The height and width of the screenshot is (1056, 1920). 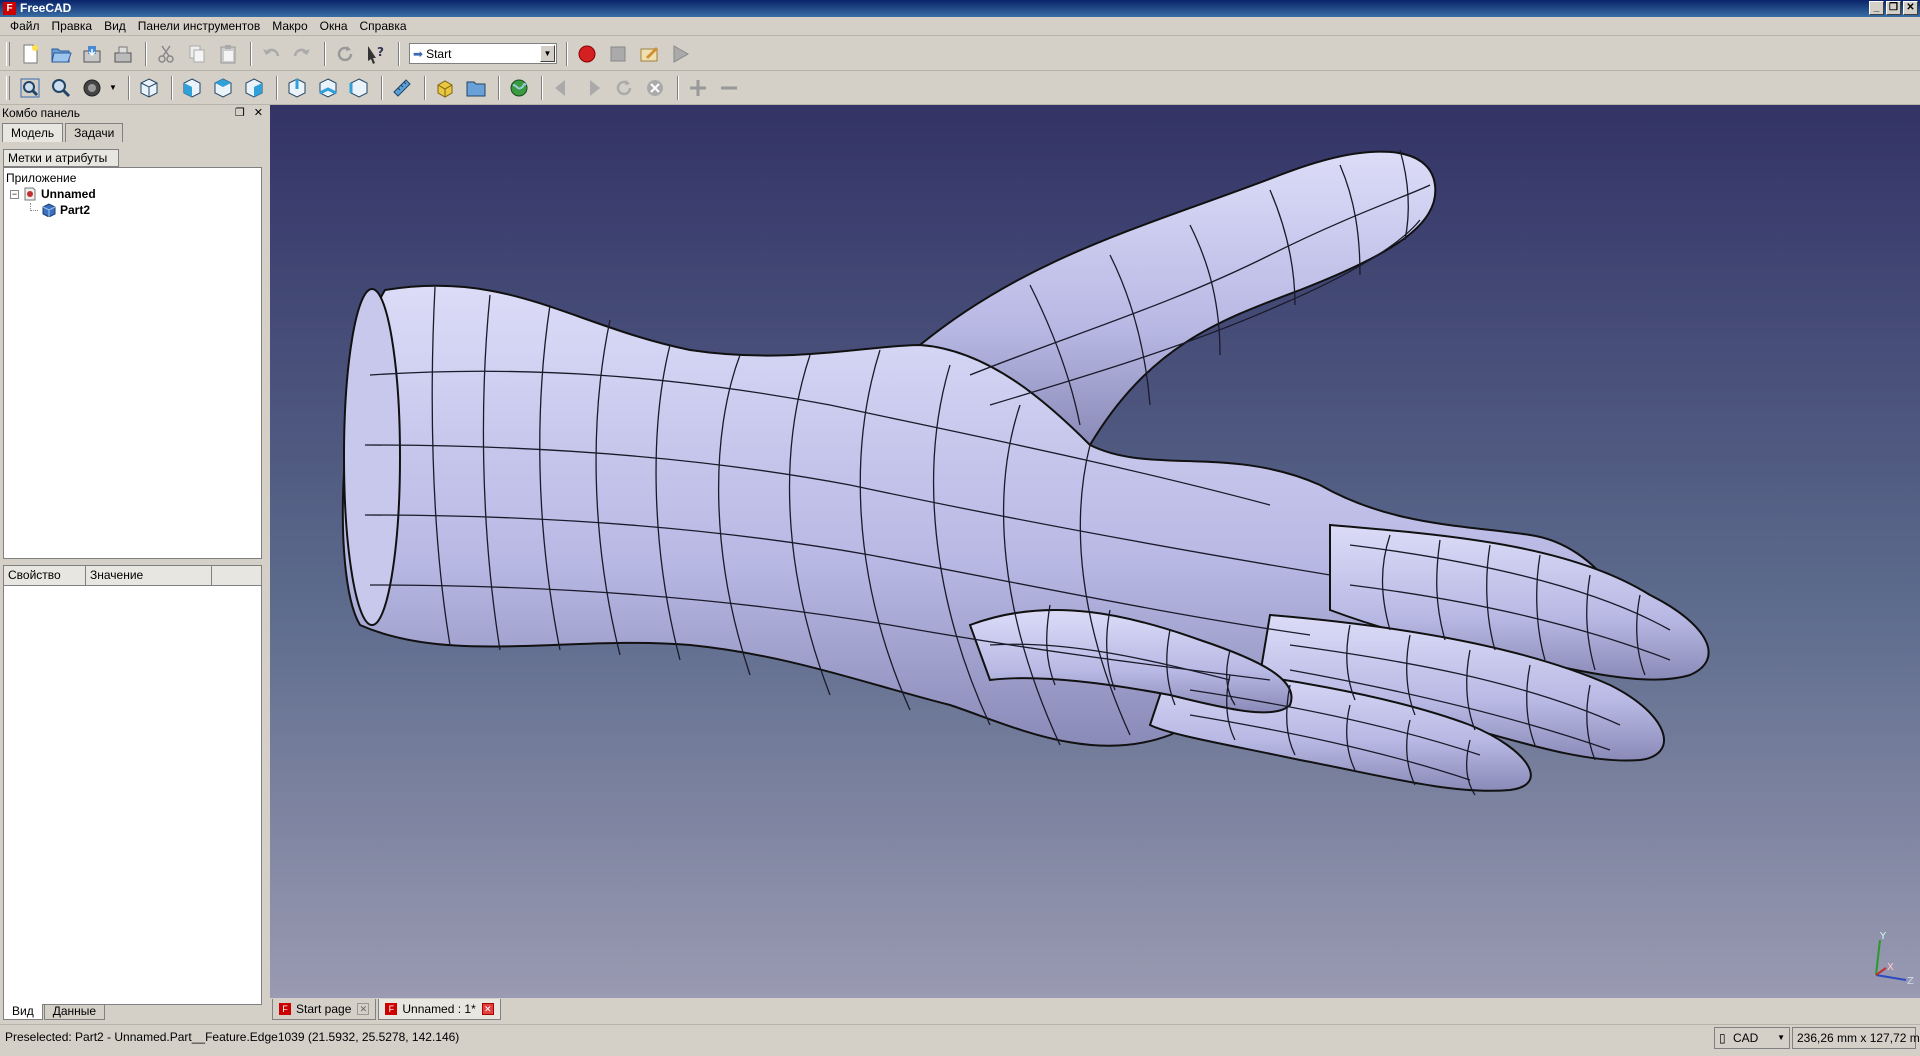 What do you see at coordinates (45, 575) in the screenshot?
I see `property-column-header: Свойство` at bounding box center [45, 575].